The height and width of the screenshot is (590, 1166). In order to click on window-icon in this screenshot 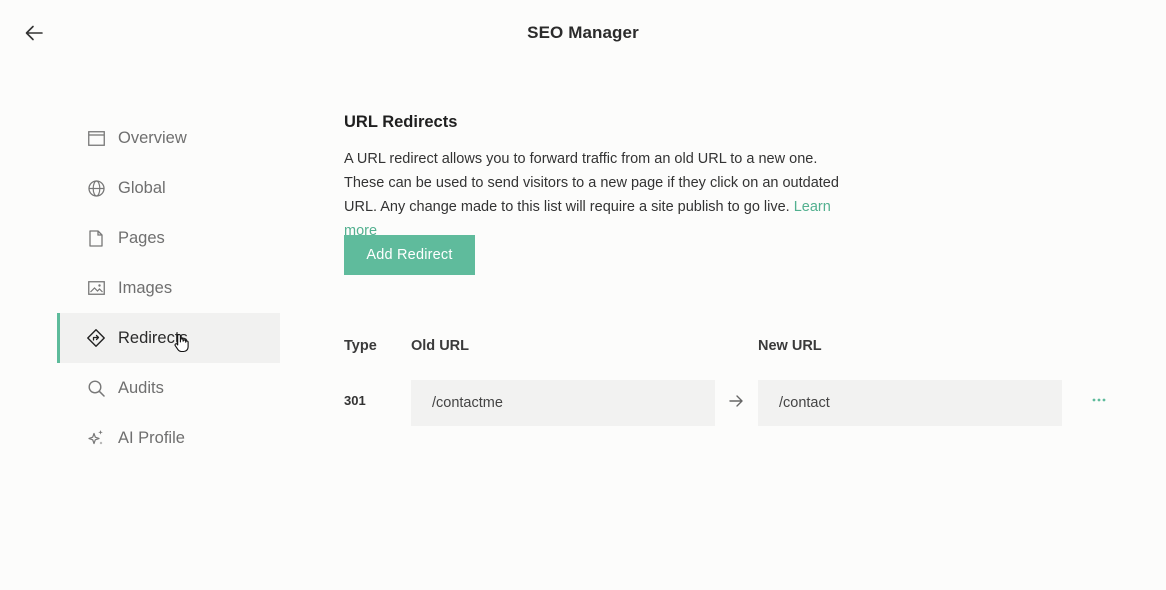, I will do `click(96, 138)`.